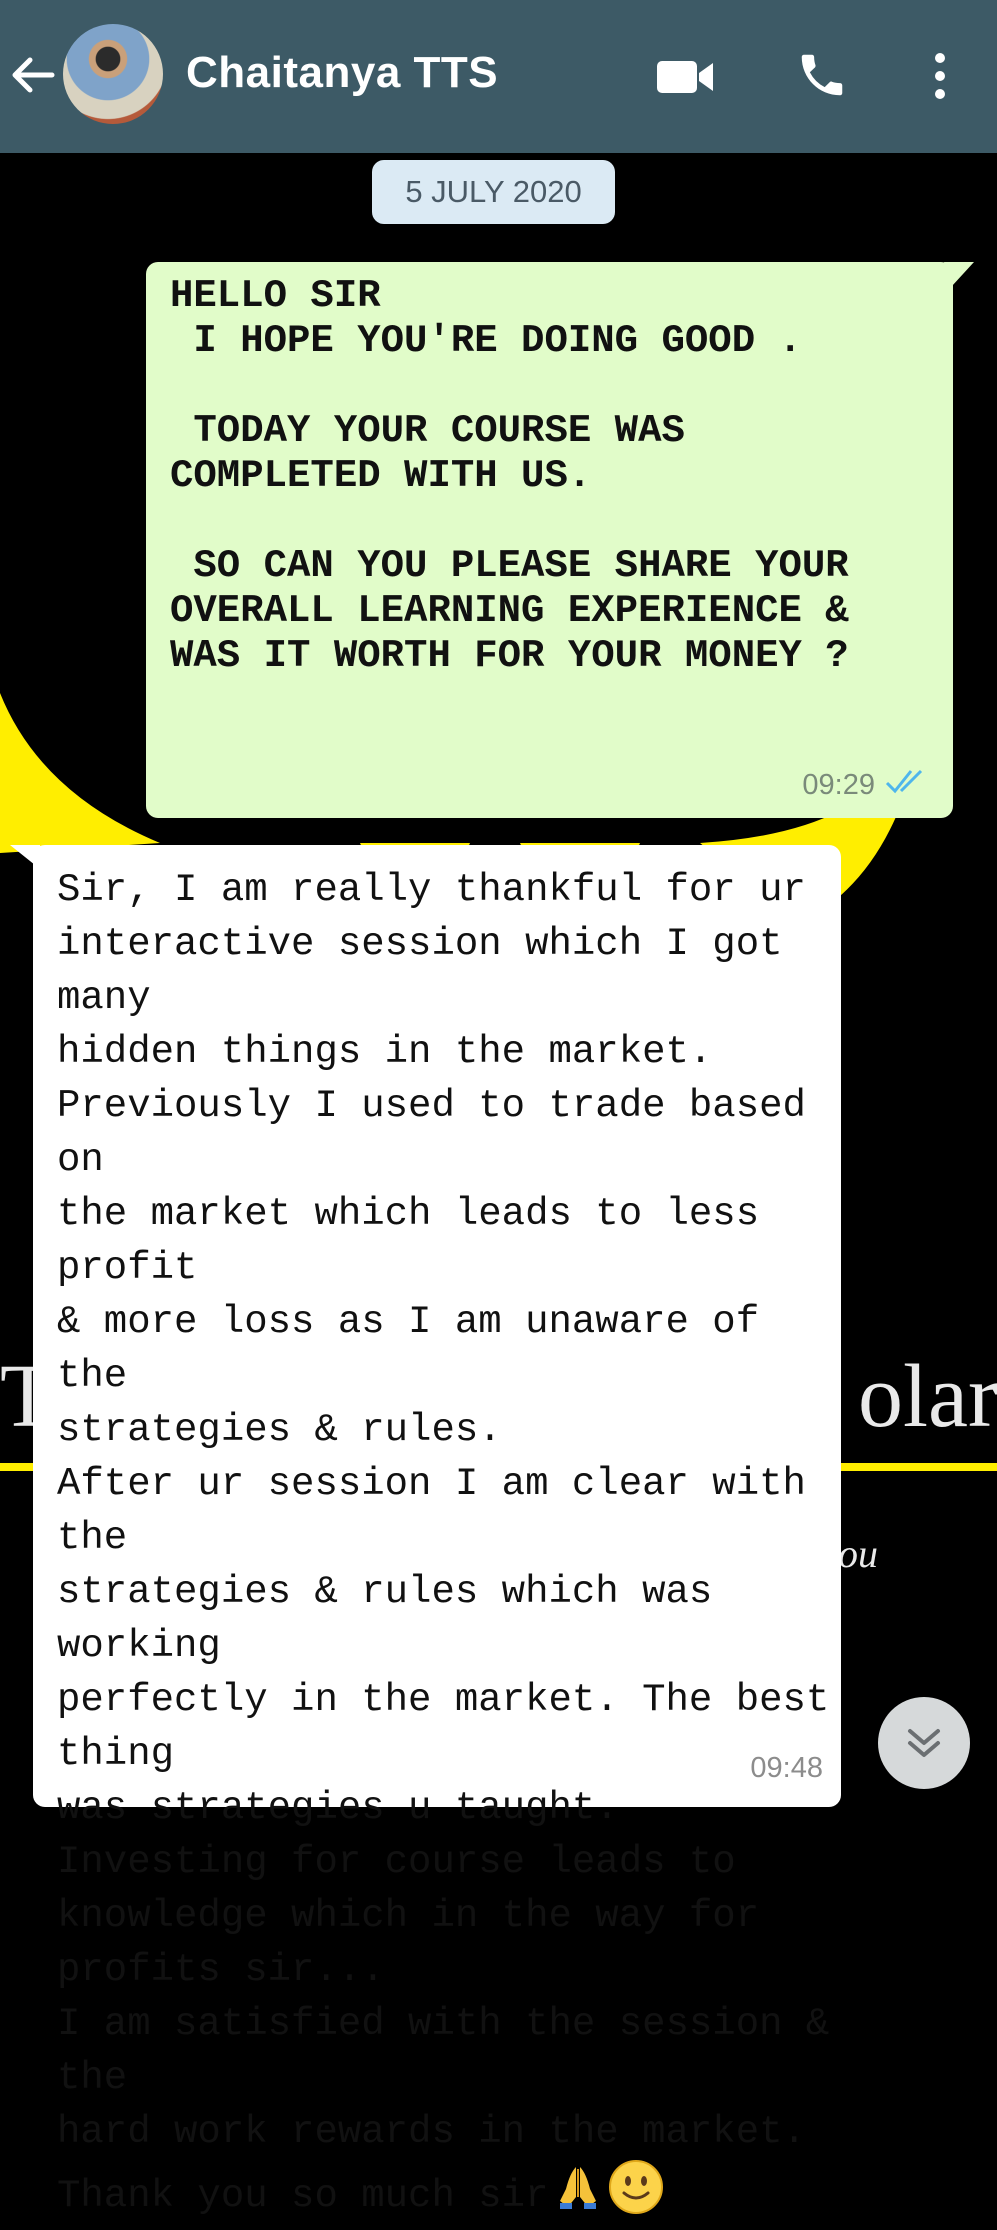 This screenshot has height=2230, width=997. What do you see at coordinates (342, 73) in the screenshot?
I see `contact-name: Chaitanya TTS` at bounding box center [342, 73].